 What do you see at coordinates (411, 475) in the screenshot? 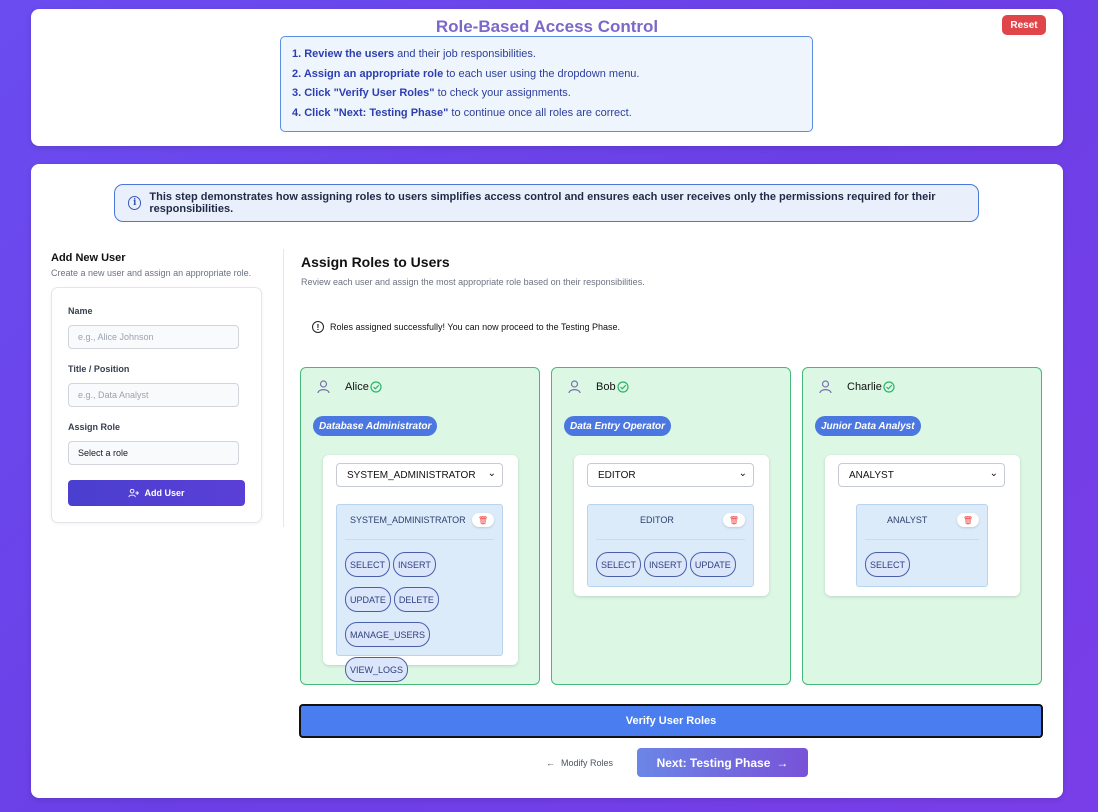
I see `role-dropdown-value: SYSTEM_ADMINISTRATOR` at bounding box center [411, 475].